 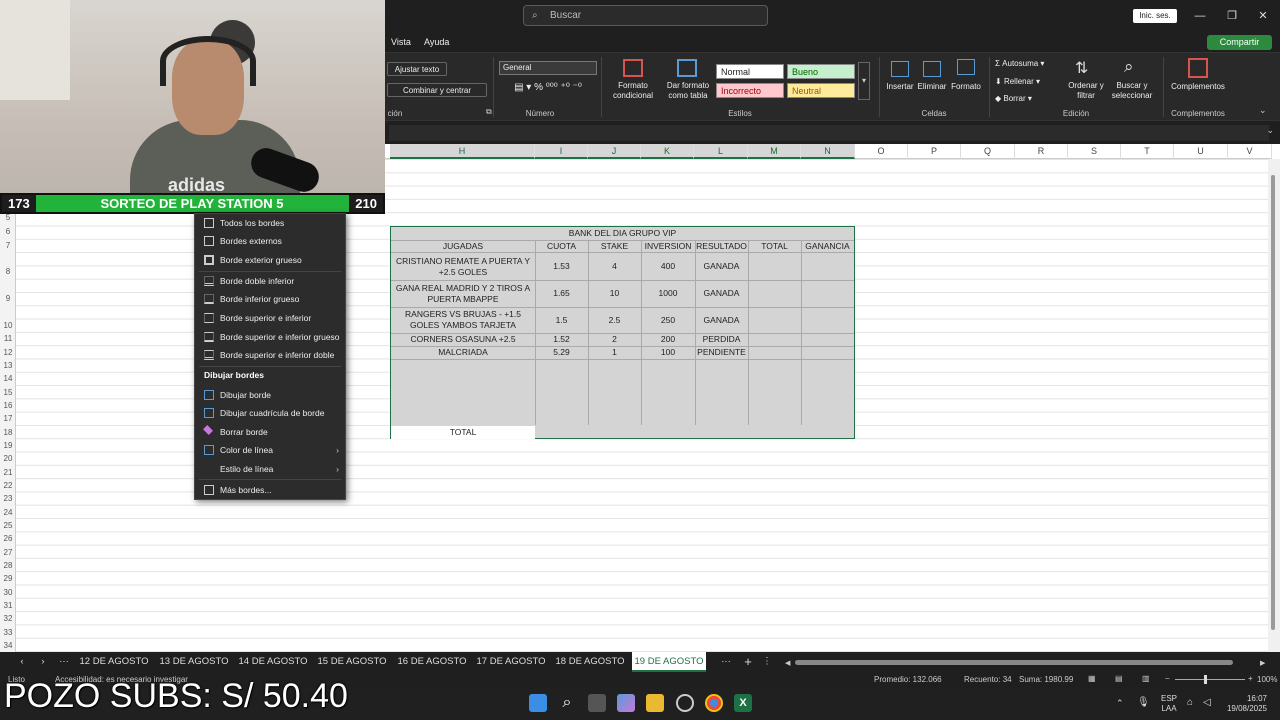 I want to click on horizontal-scrollbar, so click(x=1014, y=662).